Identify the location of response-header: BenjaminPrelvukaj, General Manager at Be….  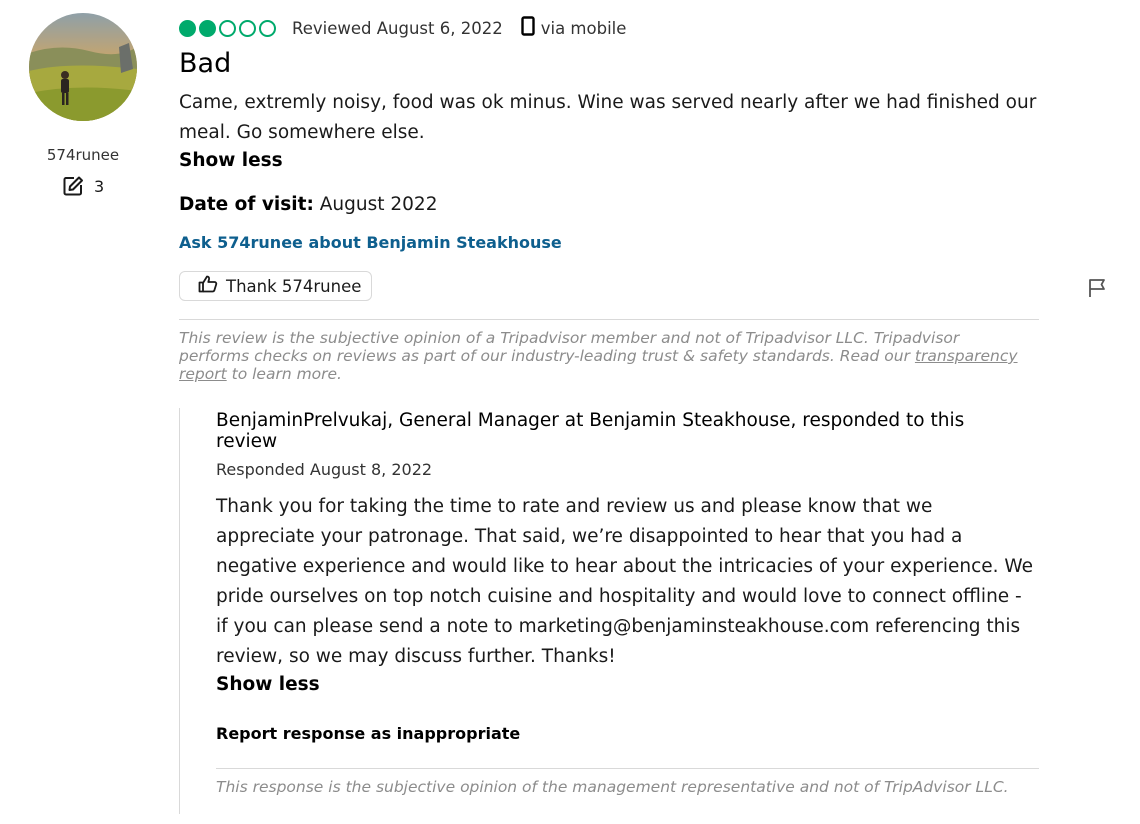
(590, 431).